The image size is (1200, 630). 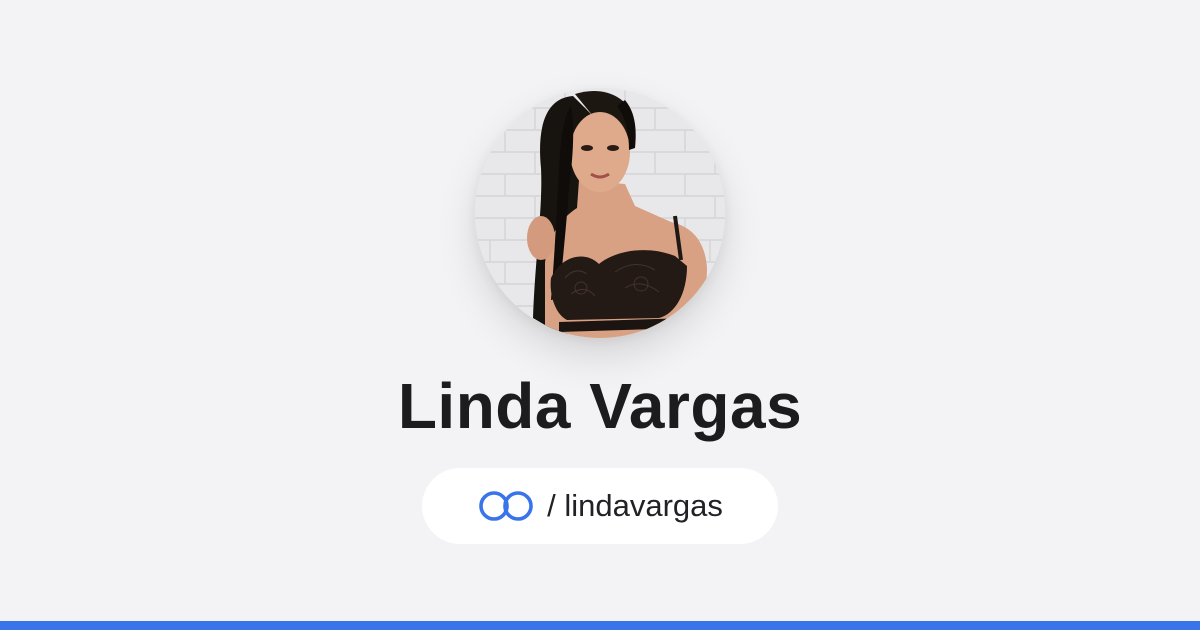 I want to click on avatar-photo, so click(x=600, y=213).